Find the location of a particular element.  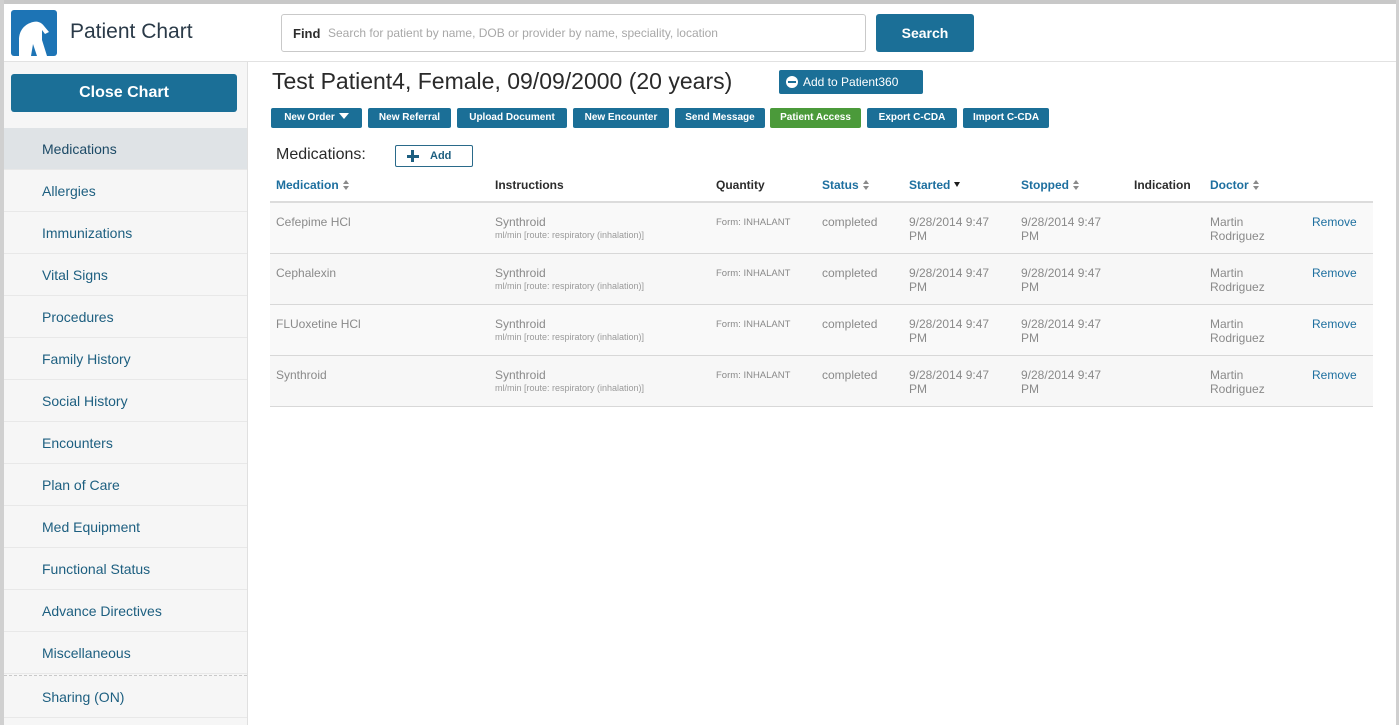

sidebar-item-allergies: Allergies is located at coordinates (125, 191).